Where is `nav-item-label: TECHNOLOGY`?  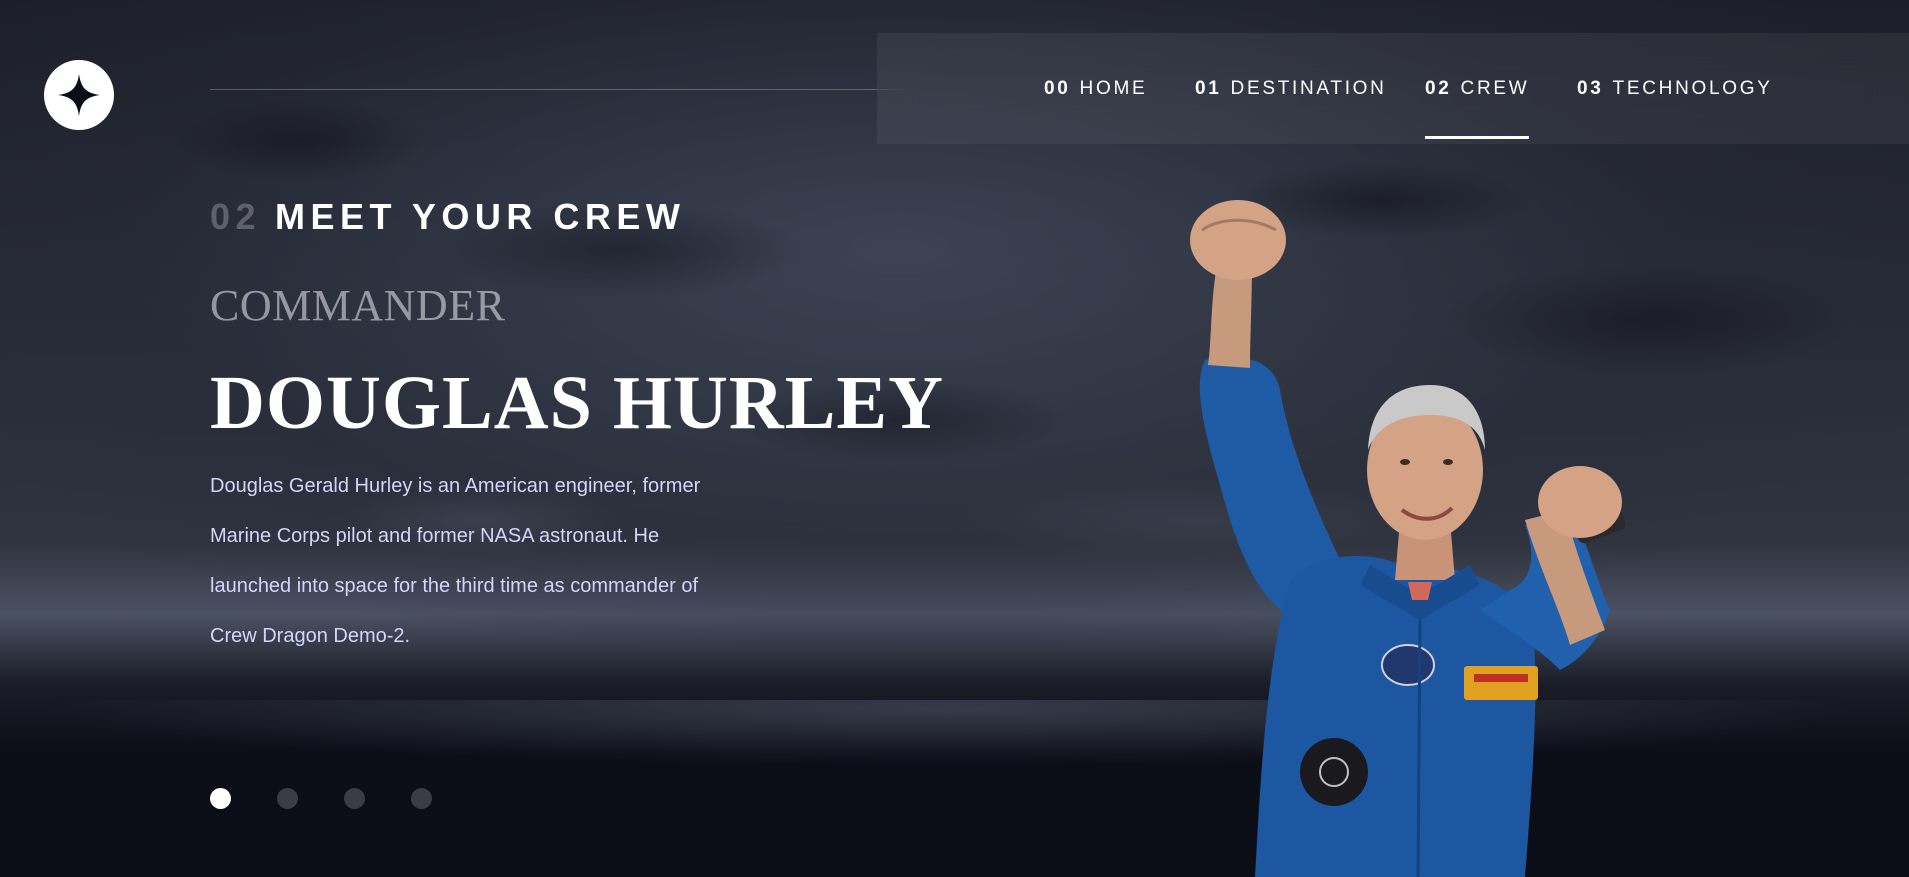
nav-item-label: TECHNOLOGY is located at coordinates (1692, 88).